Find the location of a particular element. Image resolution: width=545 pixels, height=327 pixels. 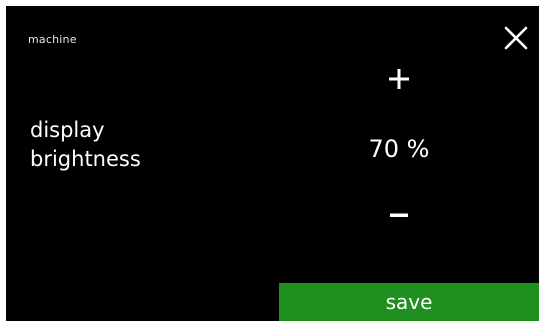

close-icon is located at coordinates (516, 38).